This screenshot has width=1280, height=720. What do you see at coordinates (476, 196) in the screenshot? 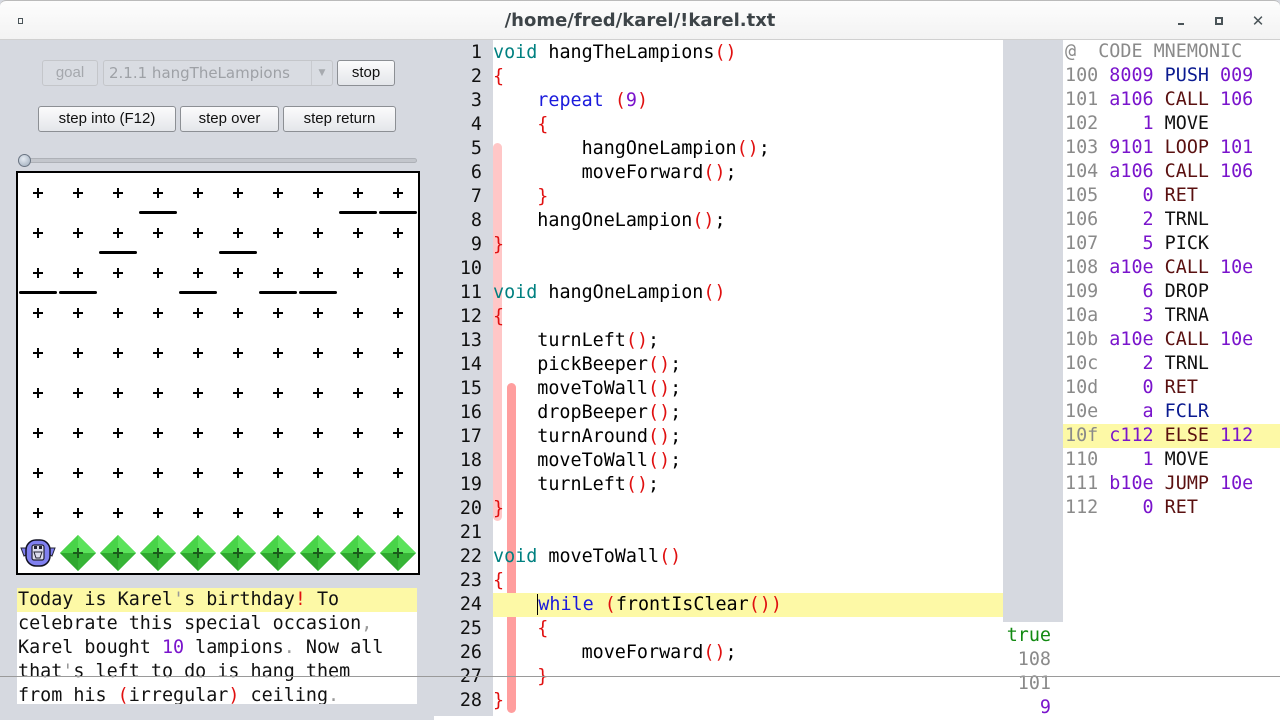
I see `line-number: 7` at bounding box center [476, 196].